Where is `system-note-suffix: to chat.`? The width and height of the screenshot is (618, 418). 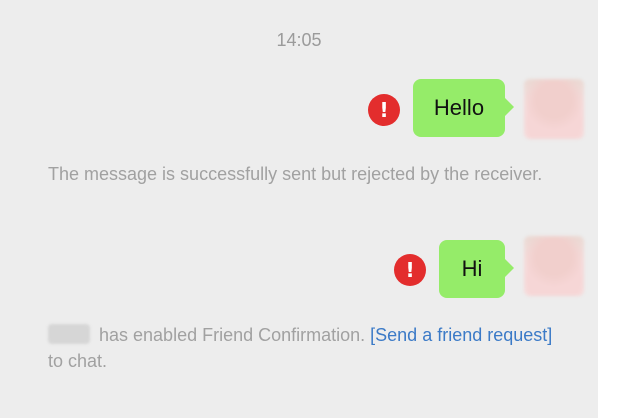 system-note-suffix: to chat. is located at coordinates (78, 361).